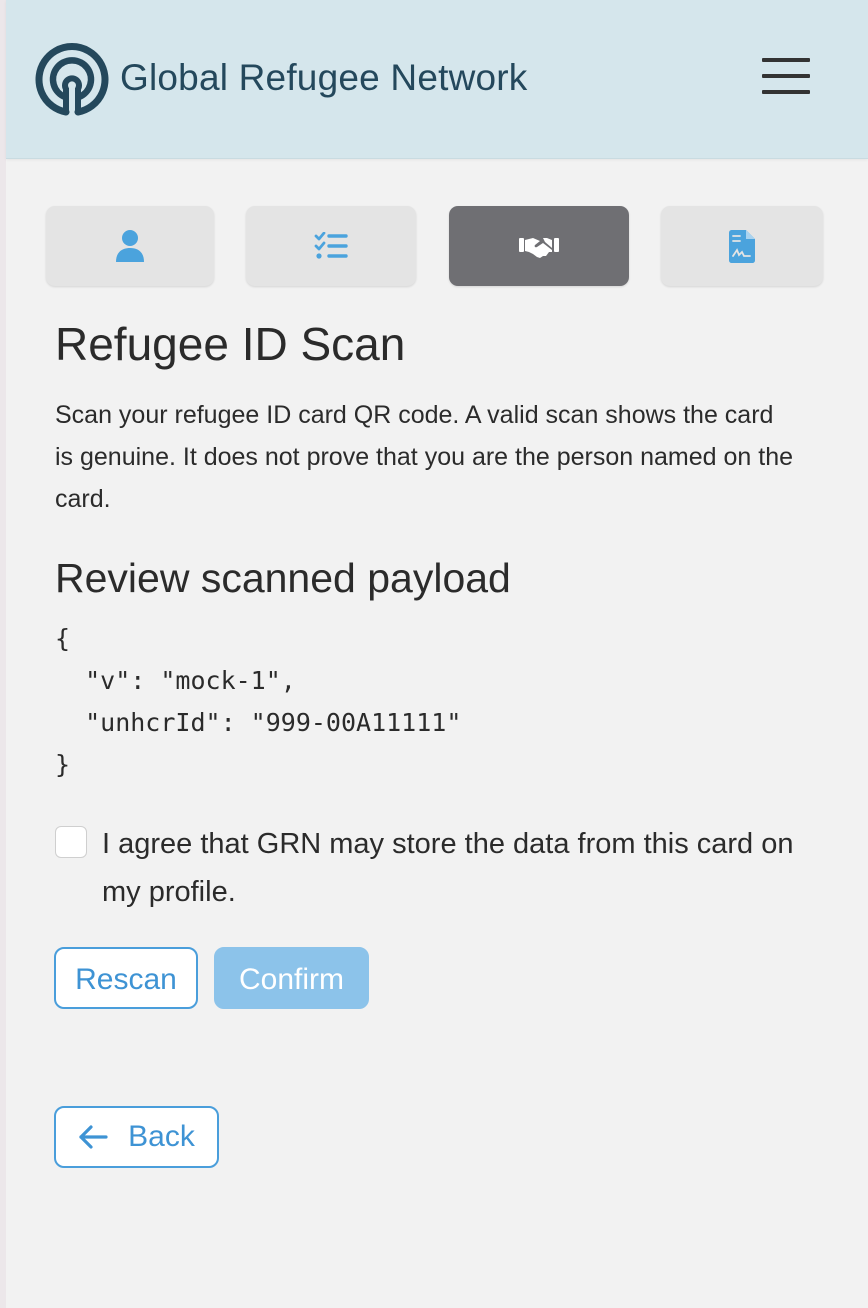 The height and width of the screenshot is (1308, 868). What do you see at coordinates (175, 680) in the screenshot?
I see `payload-line: "v": "mock-1",` at bounding box center [175, 680].